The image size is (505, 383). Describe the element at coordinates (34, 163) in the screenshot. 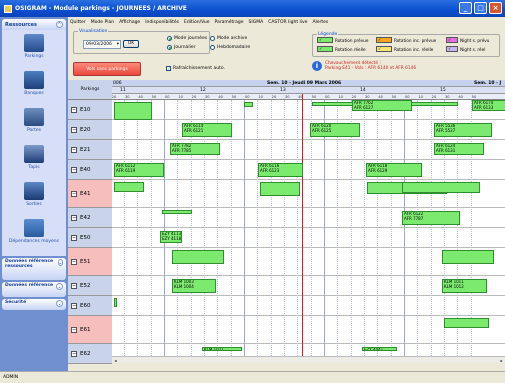

I see `sidebar-item-tapis: Tapis` at that location.